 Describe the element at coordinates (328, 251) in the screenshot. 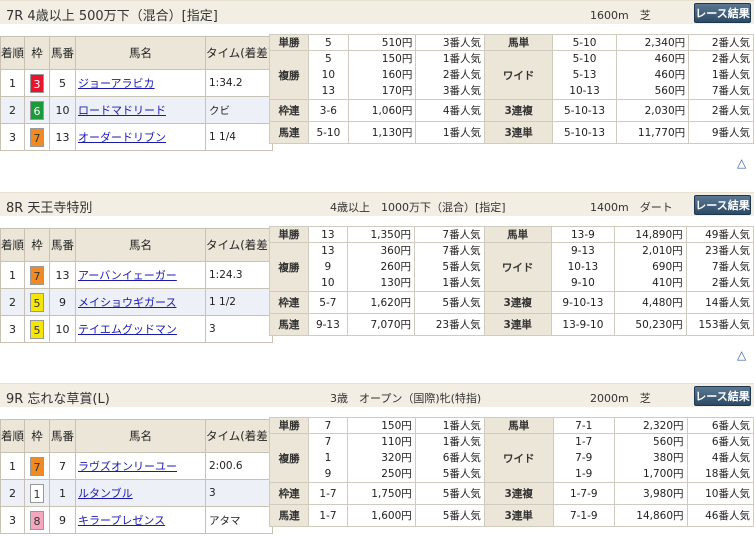

I see `place-number: 13` at that location.